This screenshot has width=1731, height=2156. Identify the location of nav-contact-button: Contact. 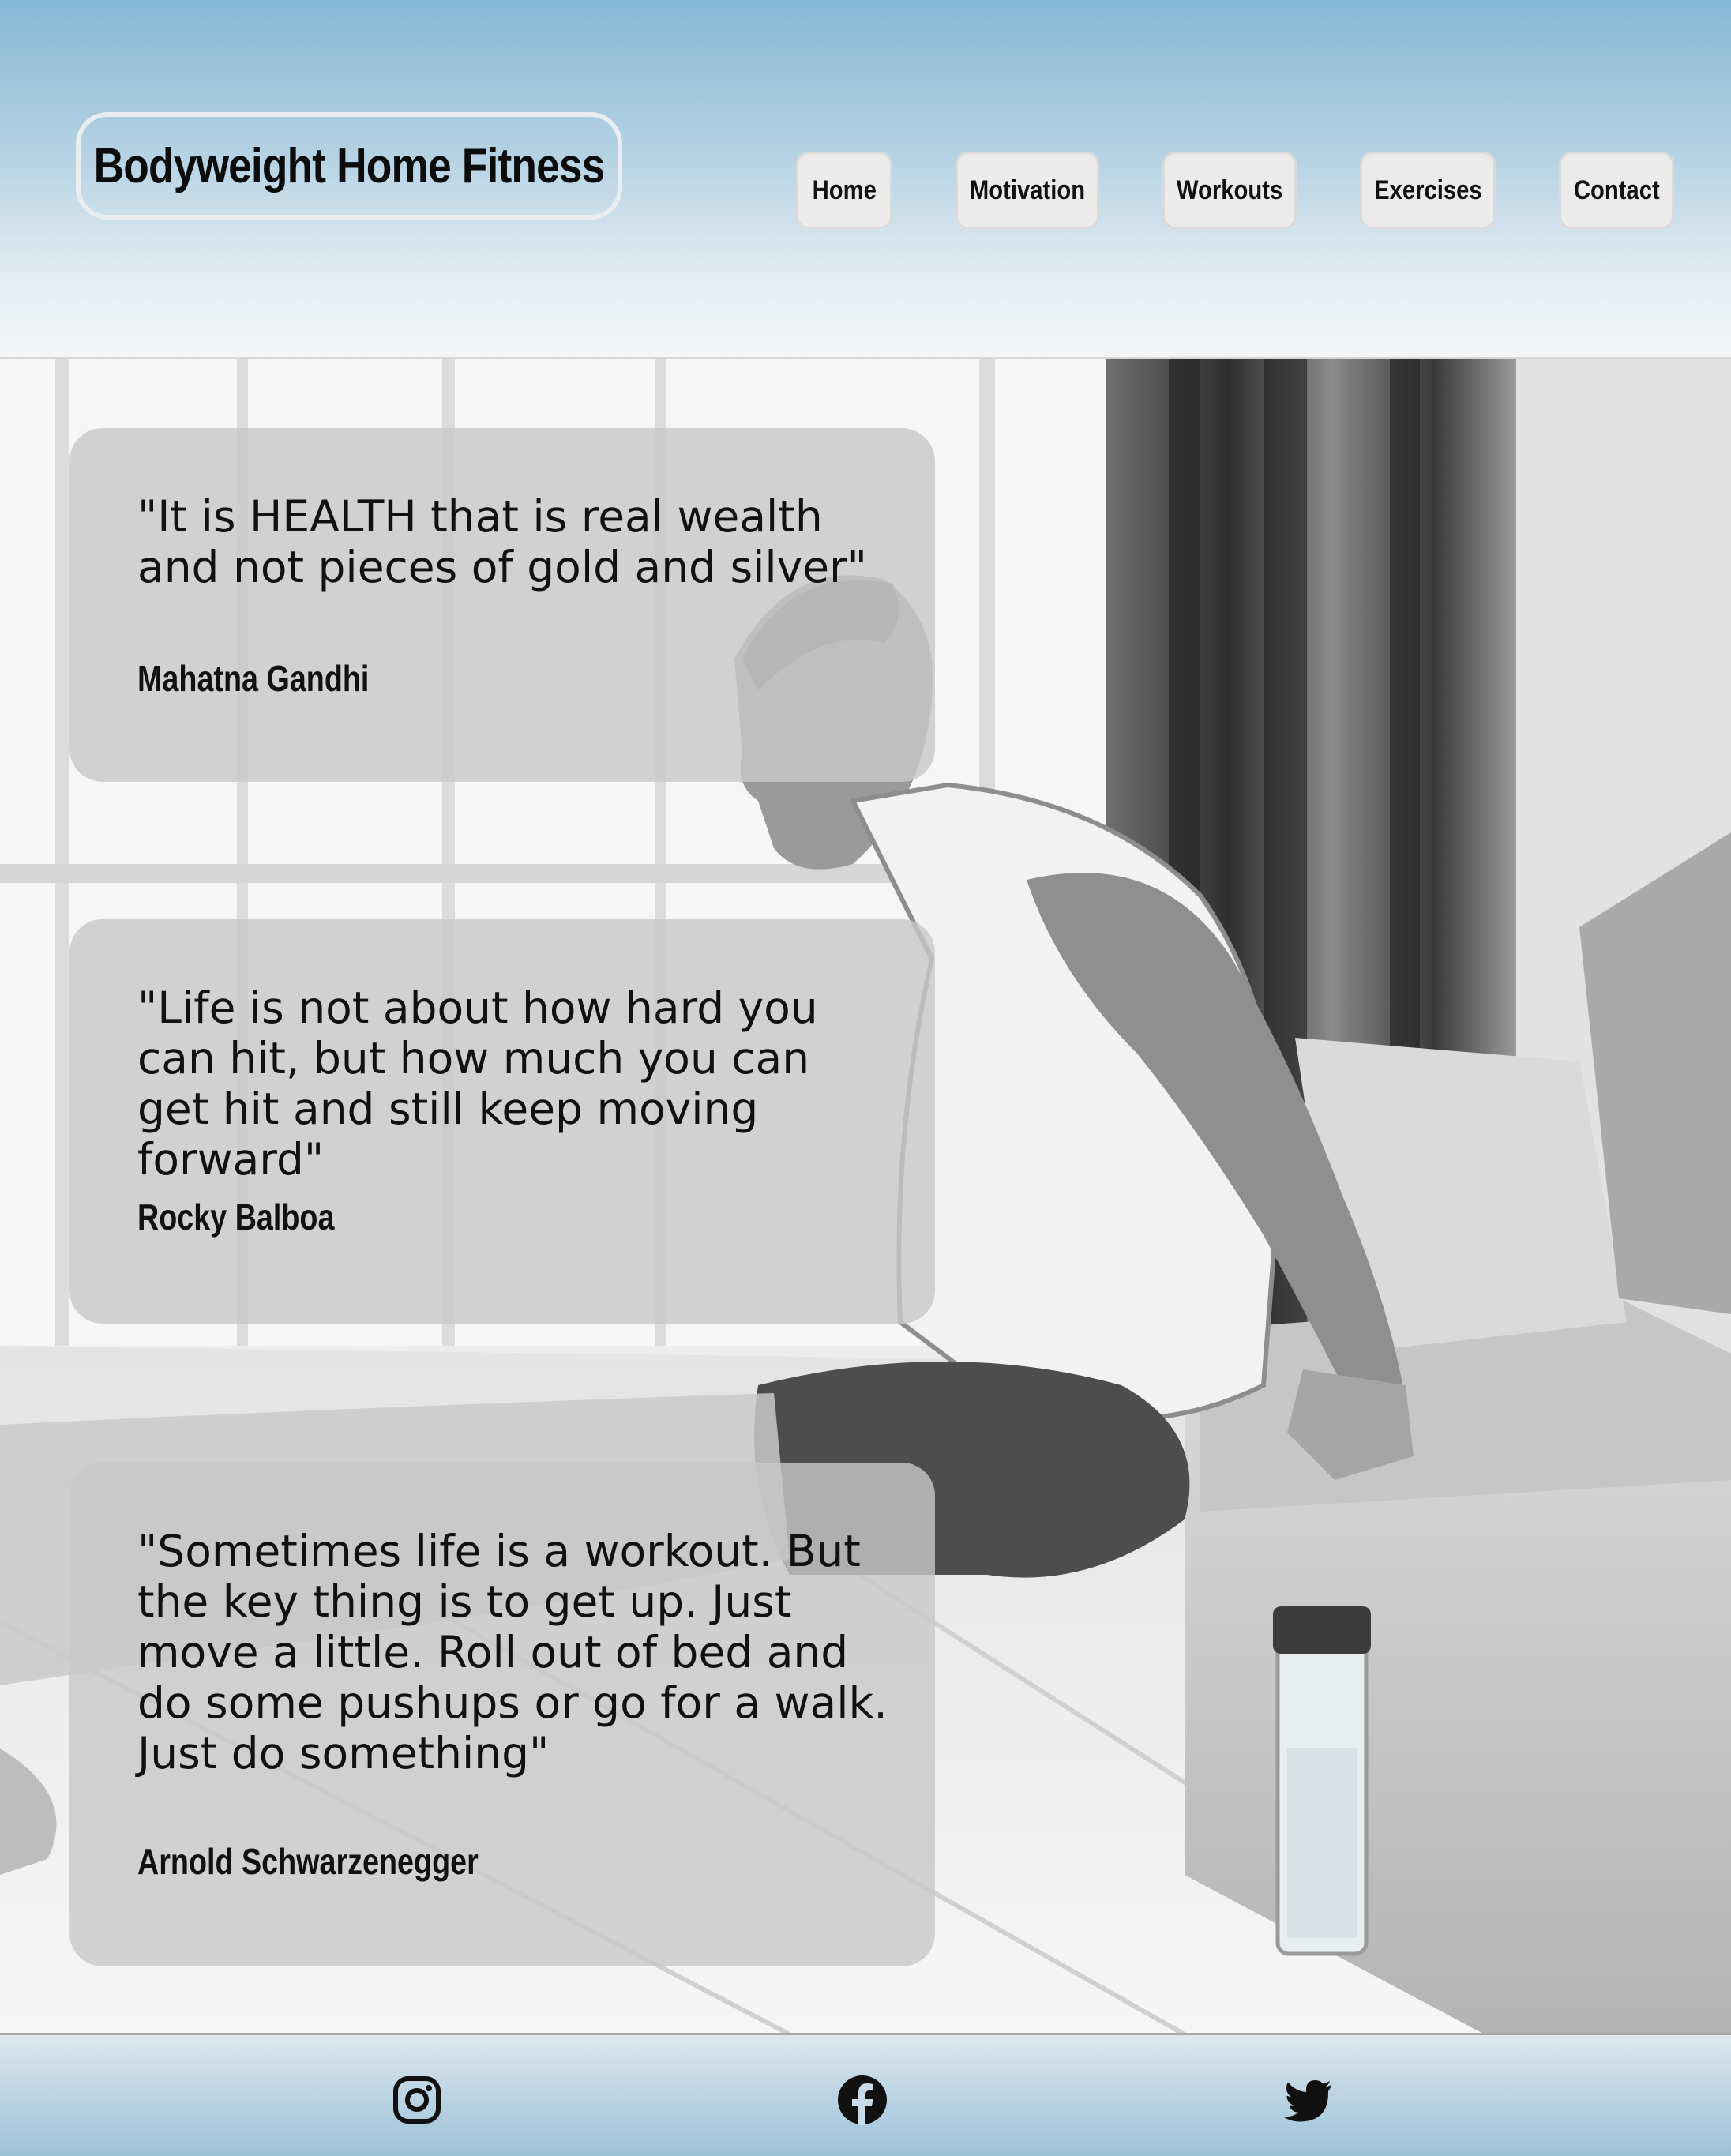
(1616, 190).